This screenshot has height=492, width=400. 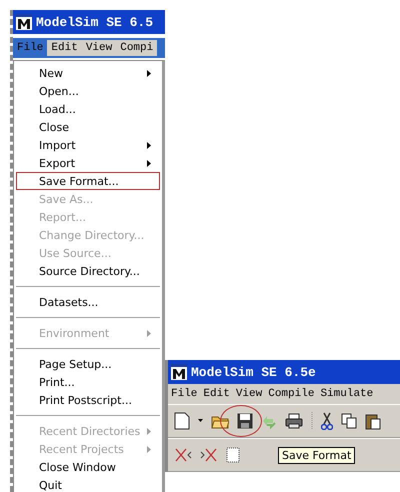 I want to click on dotted-document-icon, so click(x=233, y=455).